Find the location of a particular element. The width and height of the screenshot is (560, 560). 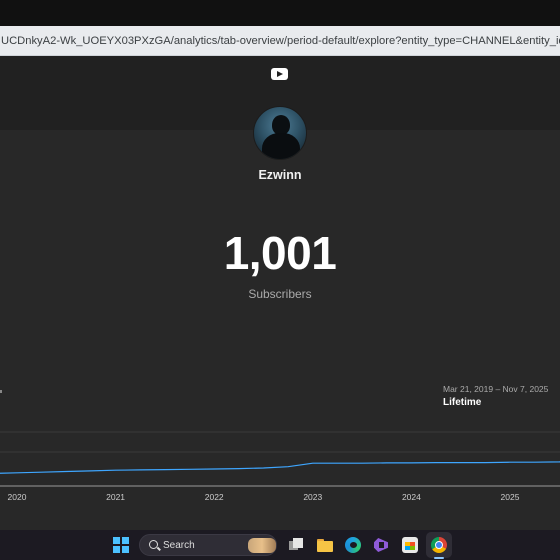

x-tick-label: 2022 is located at coordinates (214, 497).